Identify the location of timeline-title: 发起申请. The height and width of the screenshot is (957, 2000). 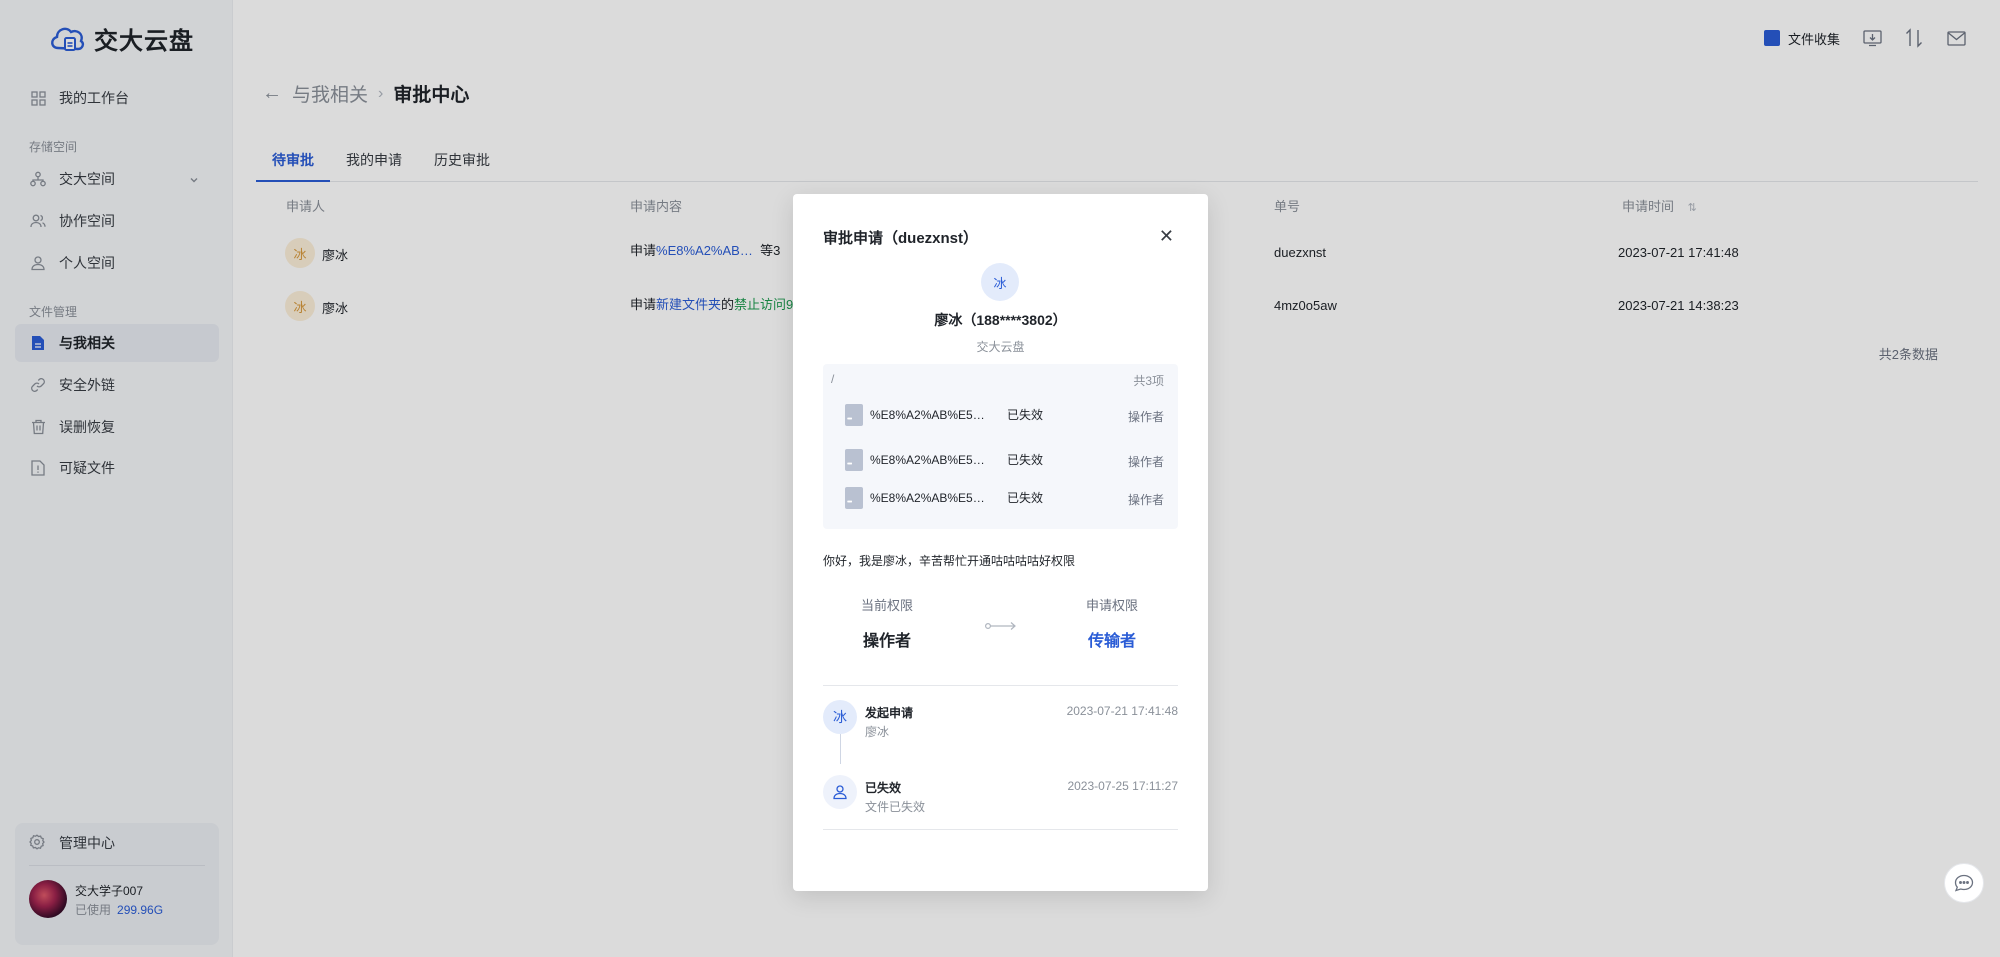
(889, 713).